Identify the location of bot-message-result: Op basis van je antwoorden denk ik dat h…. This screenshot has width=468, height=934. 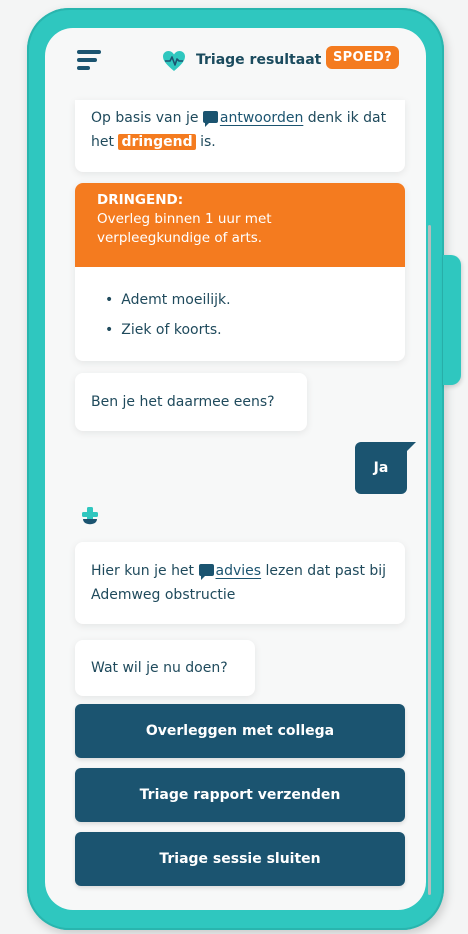
(240, 136).